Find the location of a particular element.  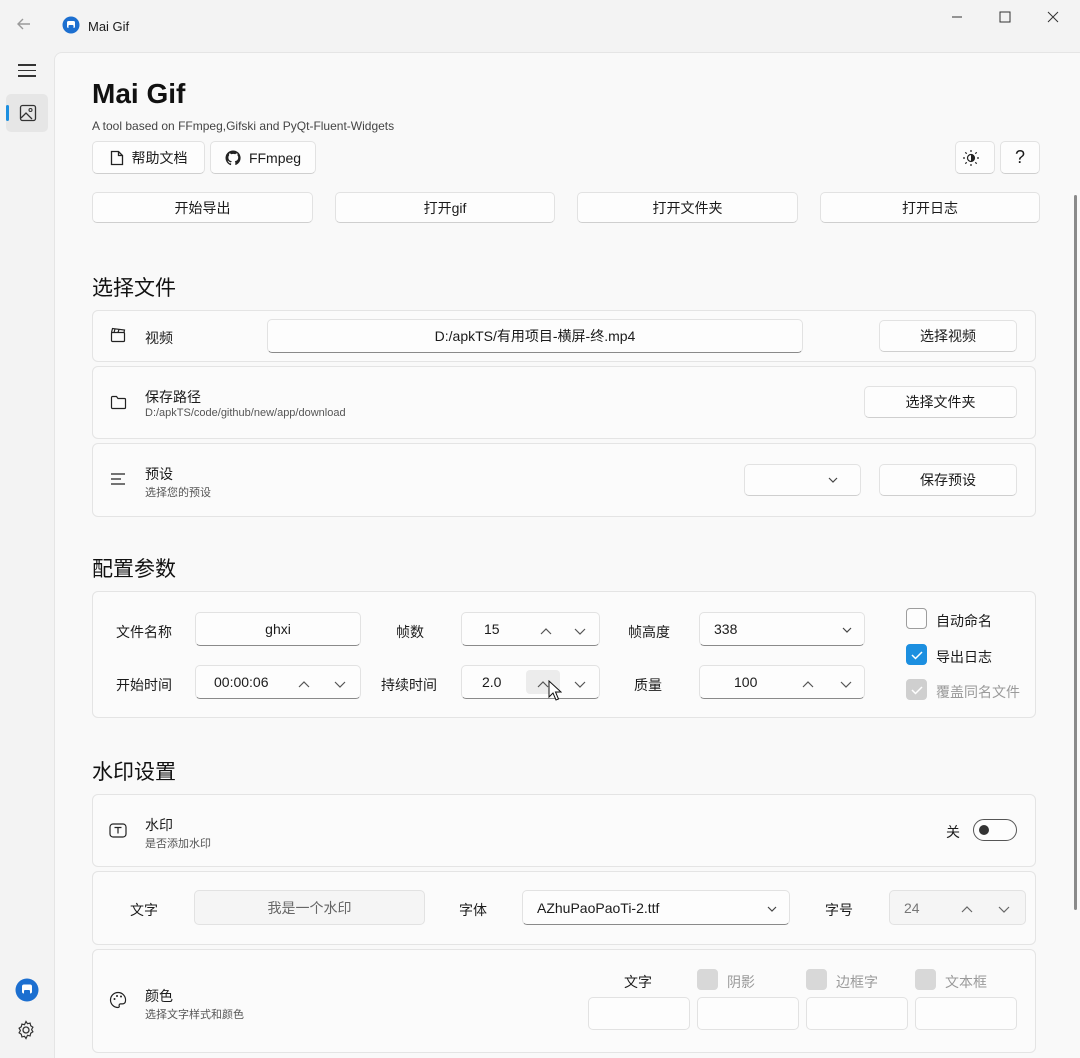

overwrite-checkbox is located at coordinates (916, 689).